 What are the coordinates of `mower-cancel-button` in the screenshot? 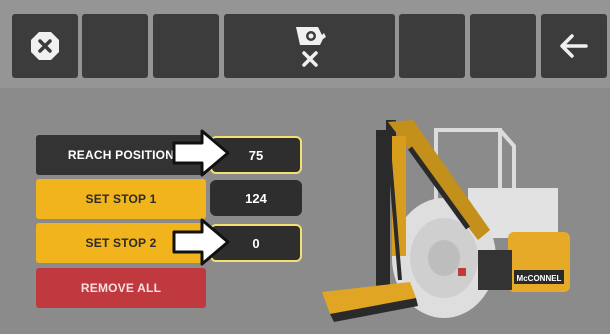 It's located at (309, 46).